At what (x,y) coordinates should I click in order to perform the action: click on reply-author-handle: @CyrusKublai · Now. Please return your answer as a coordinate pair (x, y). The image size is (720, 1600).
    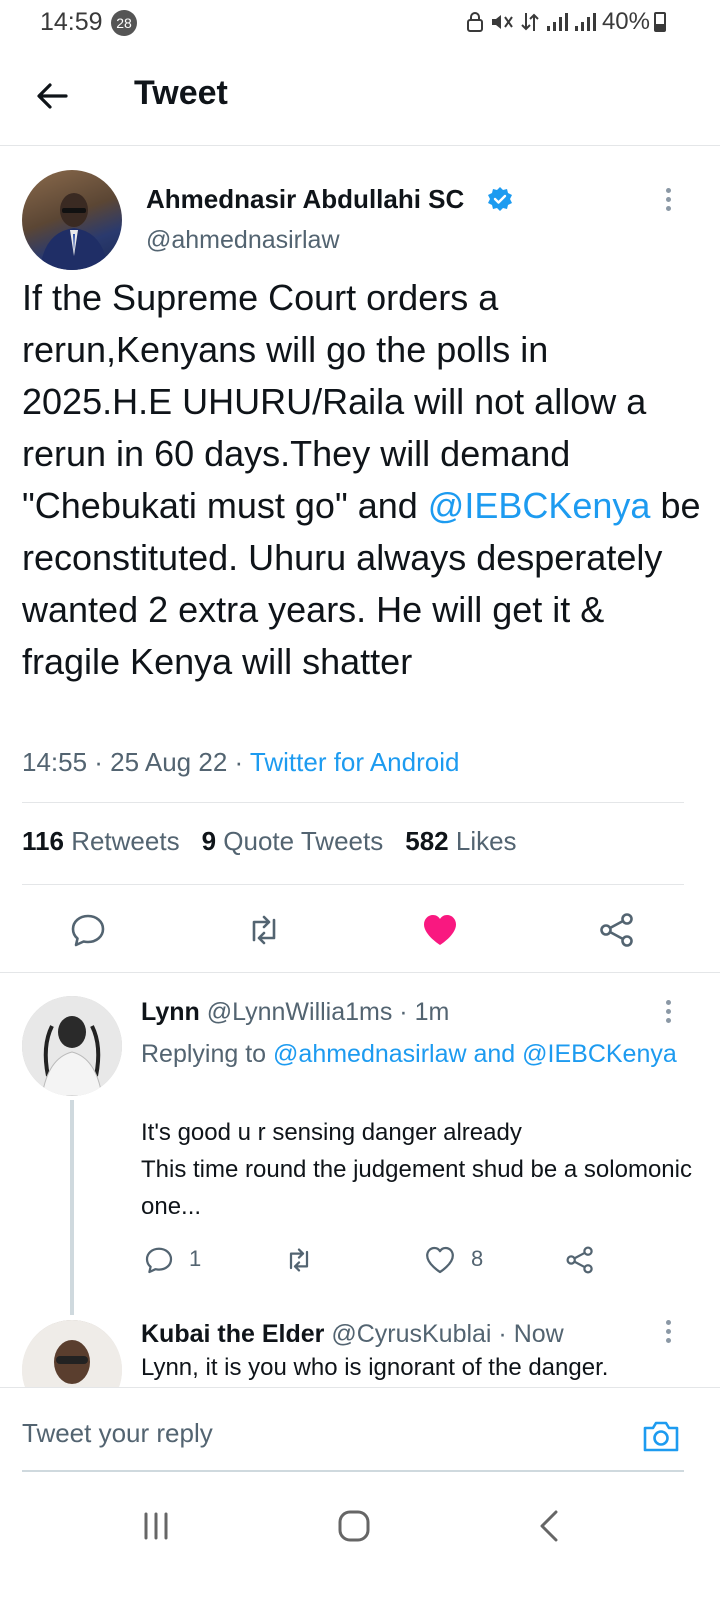
    Looking at the image, I should click on (447, 1334).